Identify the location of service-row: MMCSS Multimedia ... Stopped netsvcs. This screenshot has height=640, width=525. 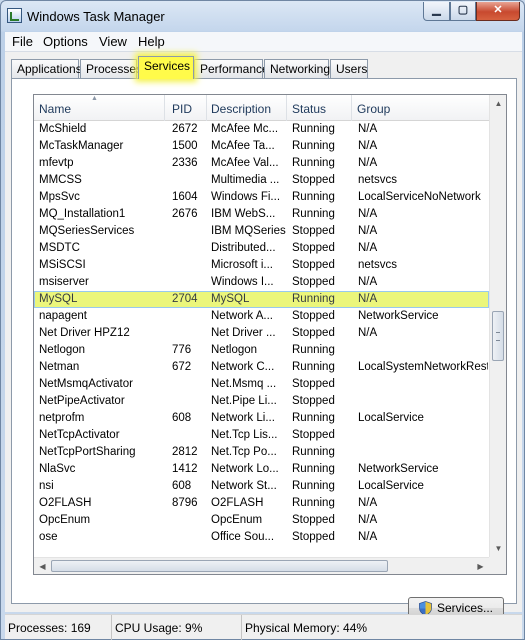
(261, 180).